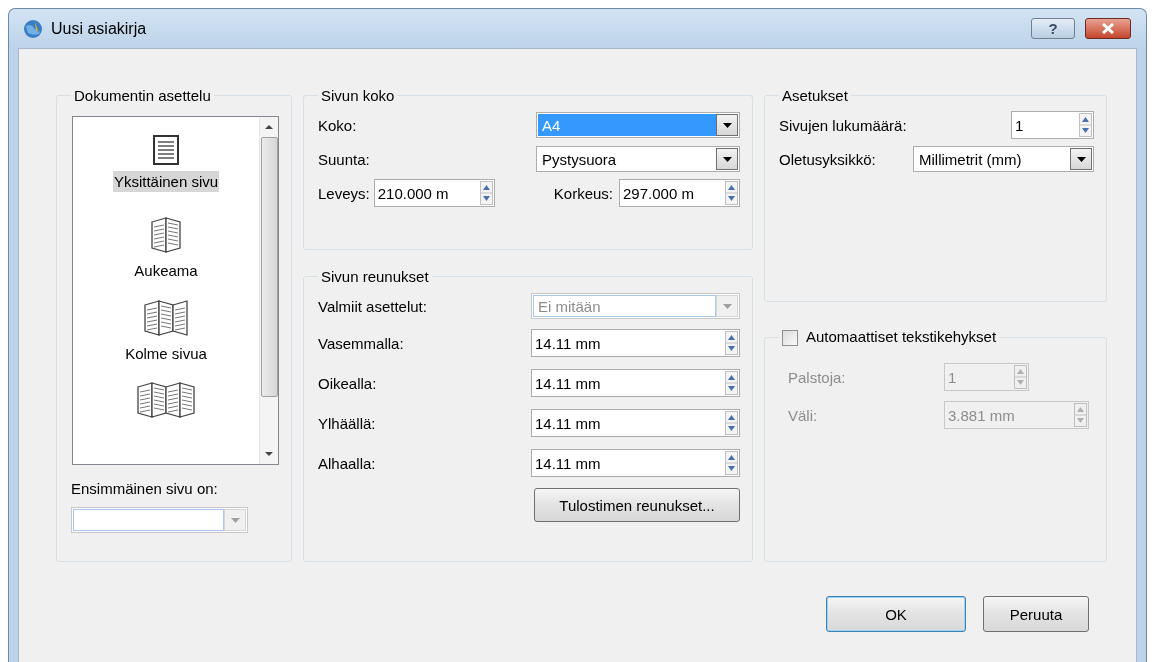 The height and width of the screenshot is (662, 1155). What do you see at coordinates (827, 159) in the screenshot?
I see `field-label: Oletusyksikkö:` at bounding box center [827, 159].